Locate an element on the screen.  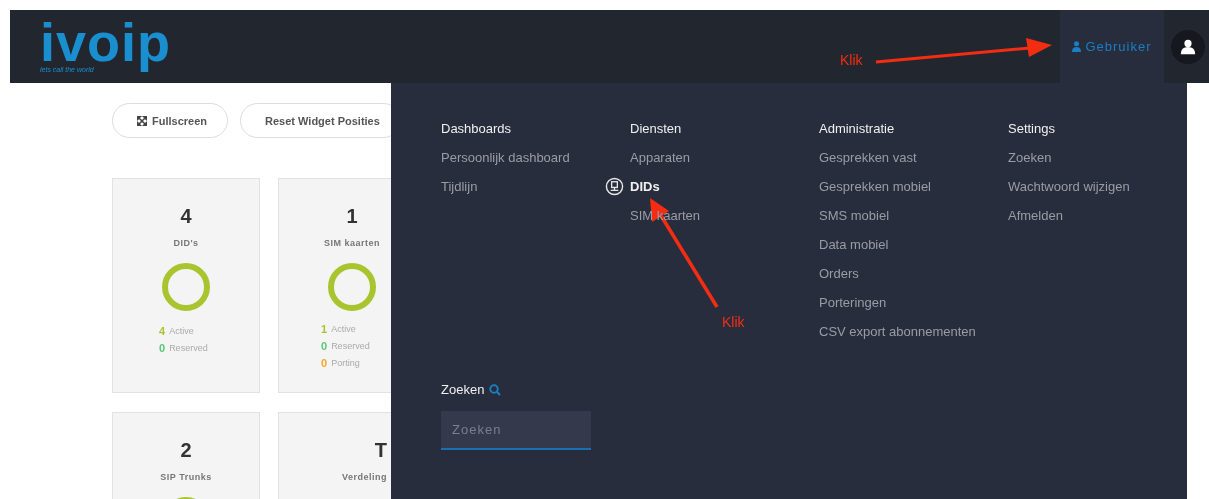
legend-value: 1 is located at coordinates (324, 329).